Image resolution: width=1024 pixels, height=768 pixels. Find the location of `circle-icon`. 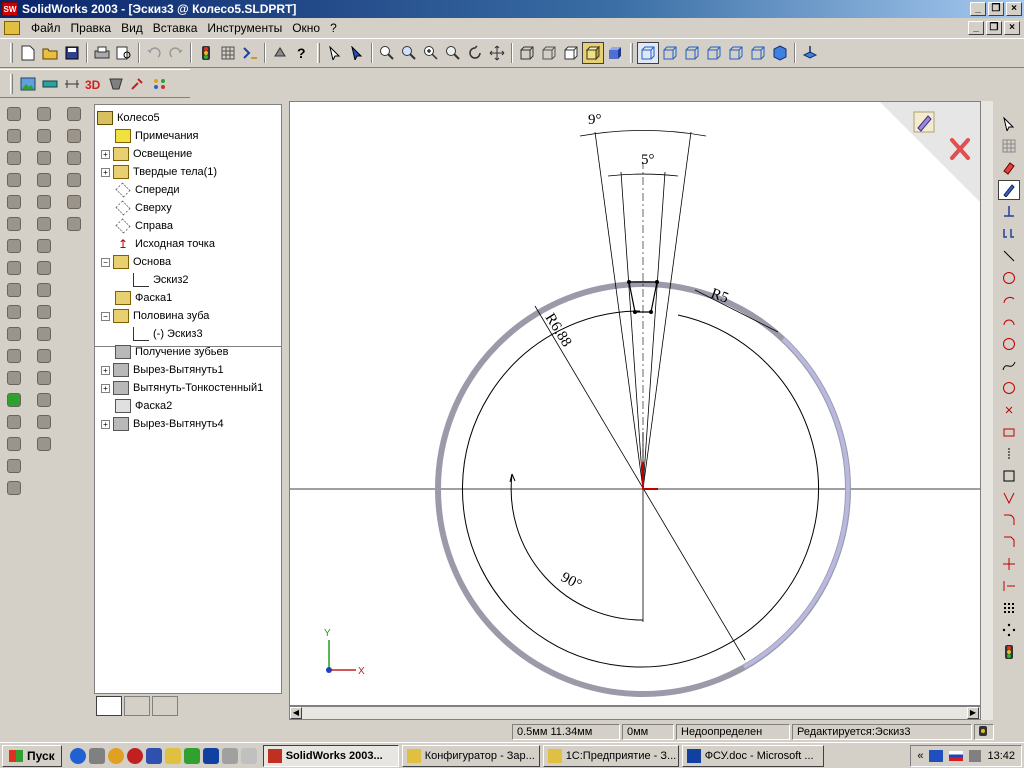

circle-icon is located at coordinates (1009, 278).